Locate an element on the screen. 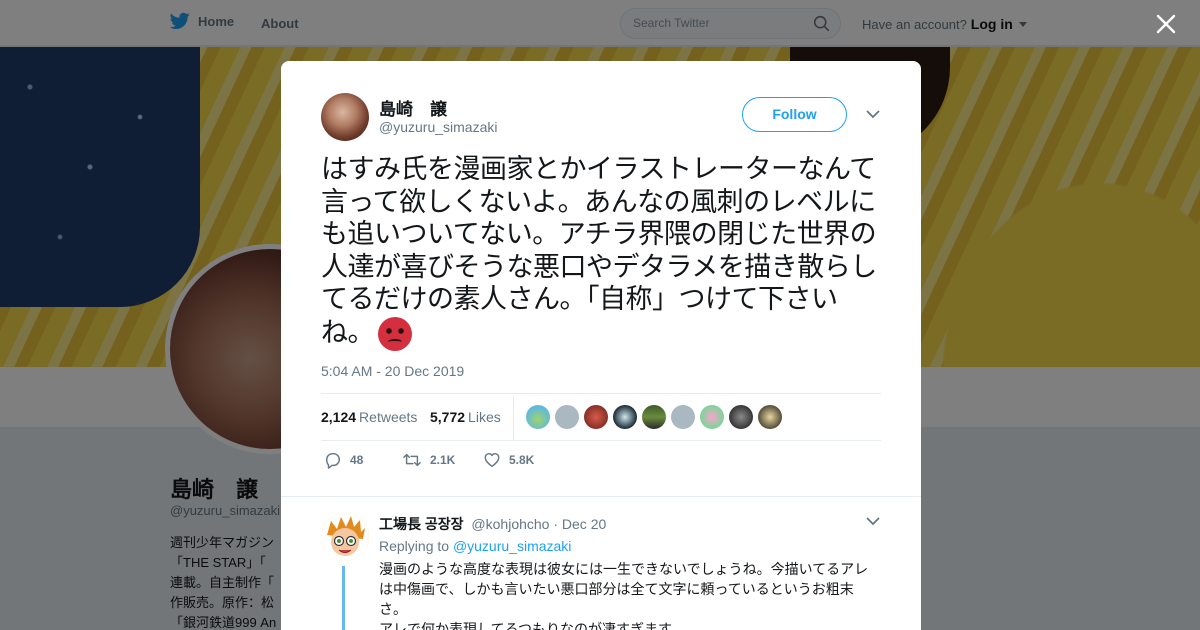 This screenshot has width=1200, height=630. angry-face-icon is located at coordinates (395, 333).